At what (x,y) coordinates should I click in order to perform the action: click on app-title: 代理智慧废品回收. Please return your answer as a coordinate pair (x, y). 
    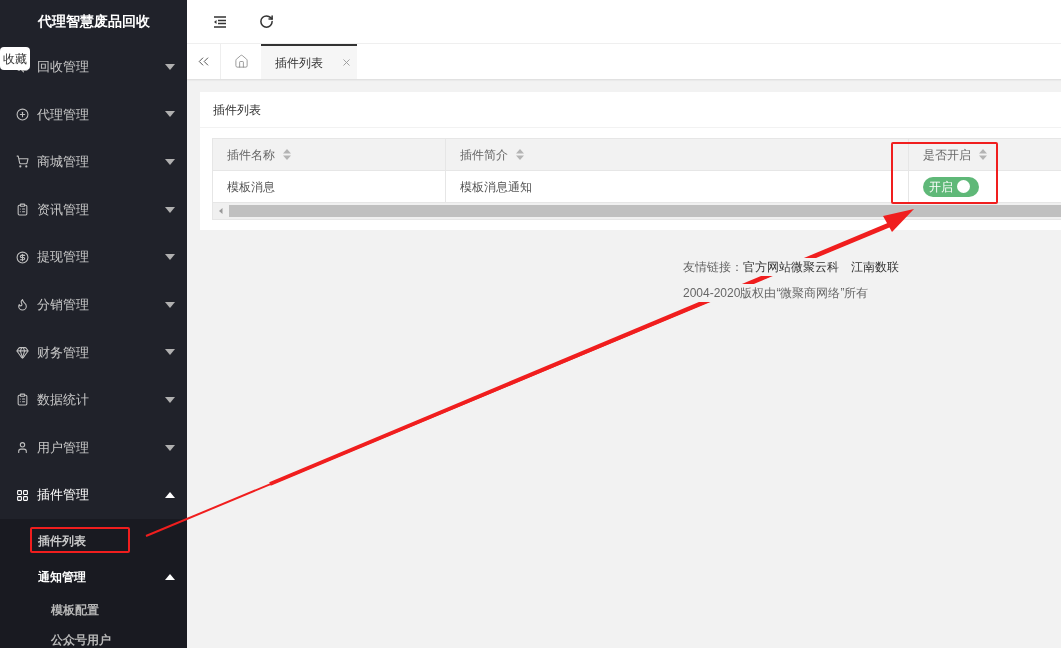
    Looking at the image, I should click on (93, 21).